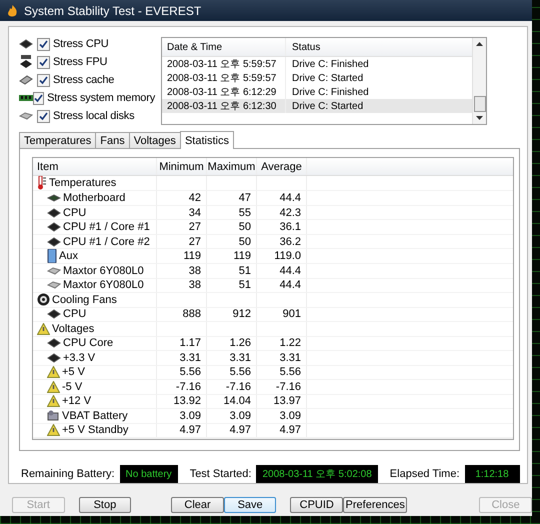 This screenshot has width=540, height=524. What do you see at coordinates (425, 474) in the screenshot?
I see `status-label: Elapsed Time:` at bounding box center [425, 474].